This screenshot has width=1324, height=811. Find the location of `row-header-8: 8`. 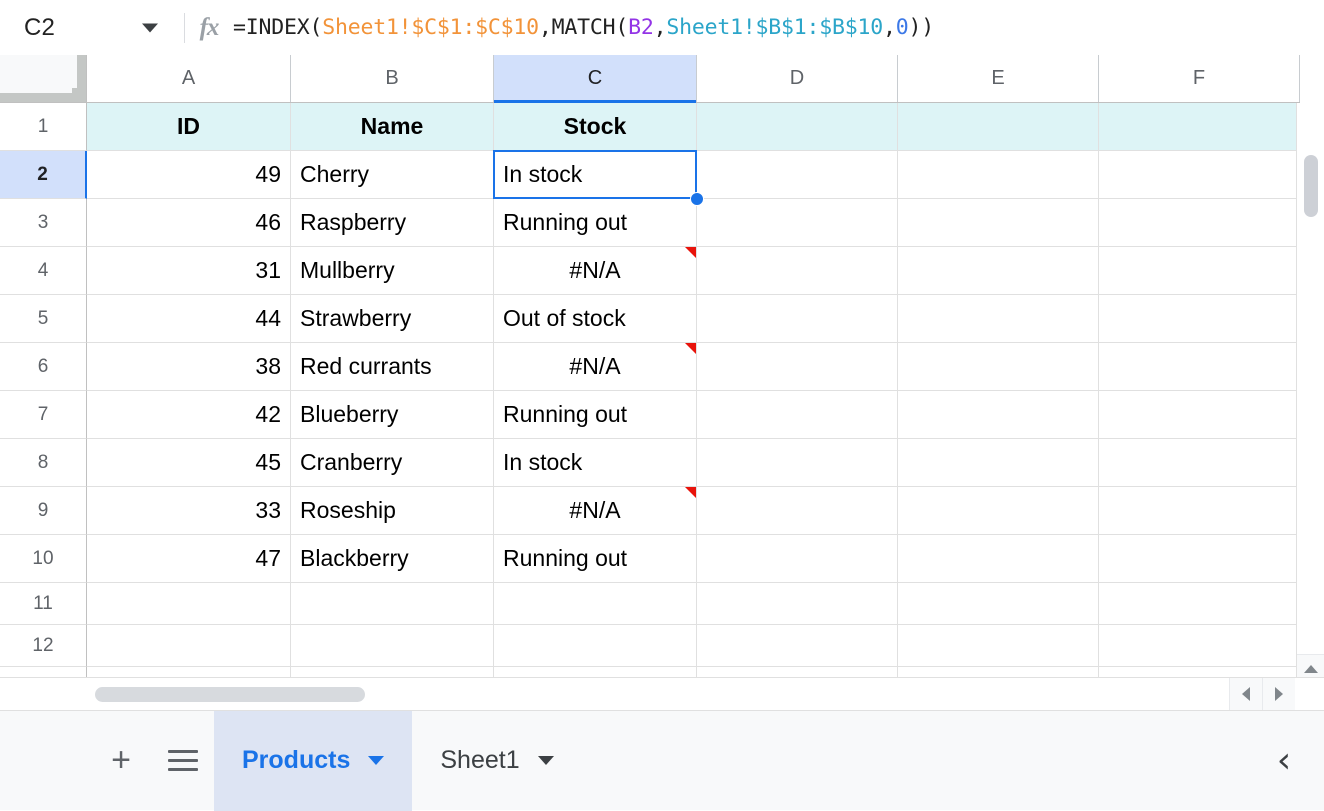

row-header-8: 8 is located at coordinates (43, 463).